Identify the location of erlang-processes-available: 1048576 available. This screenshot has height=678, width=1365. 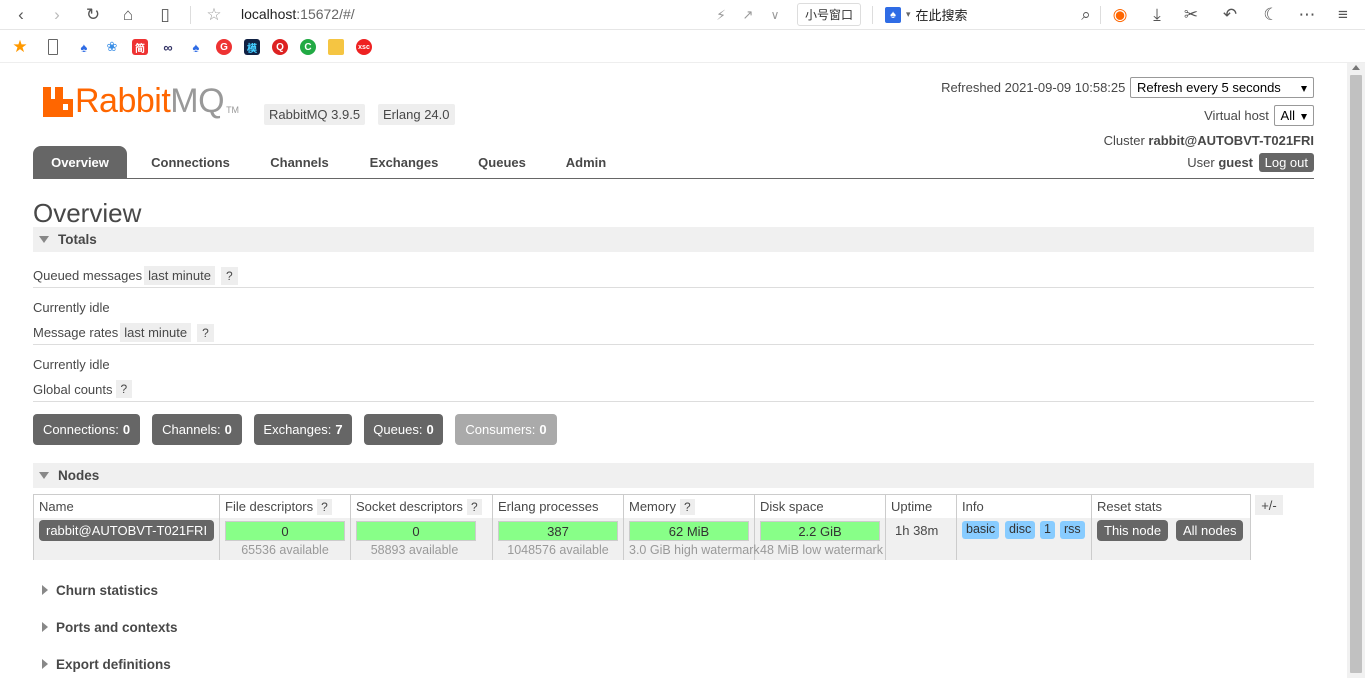
(558, 550).